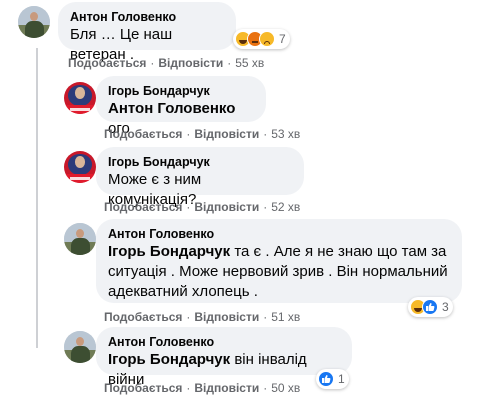 The image size is (501, 401). Describe the element at coordinates (285, 134) in the screenshot. I see `comment-time: 53 хв` at that location.